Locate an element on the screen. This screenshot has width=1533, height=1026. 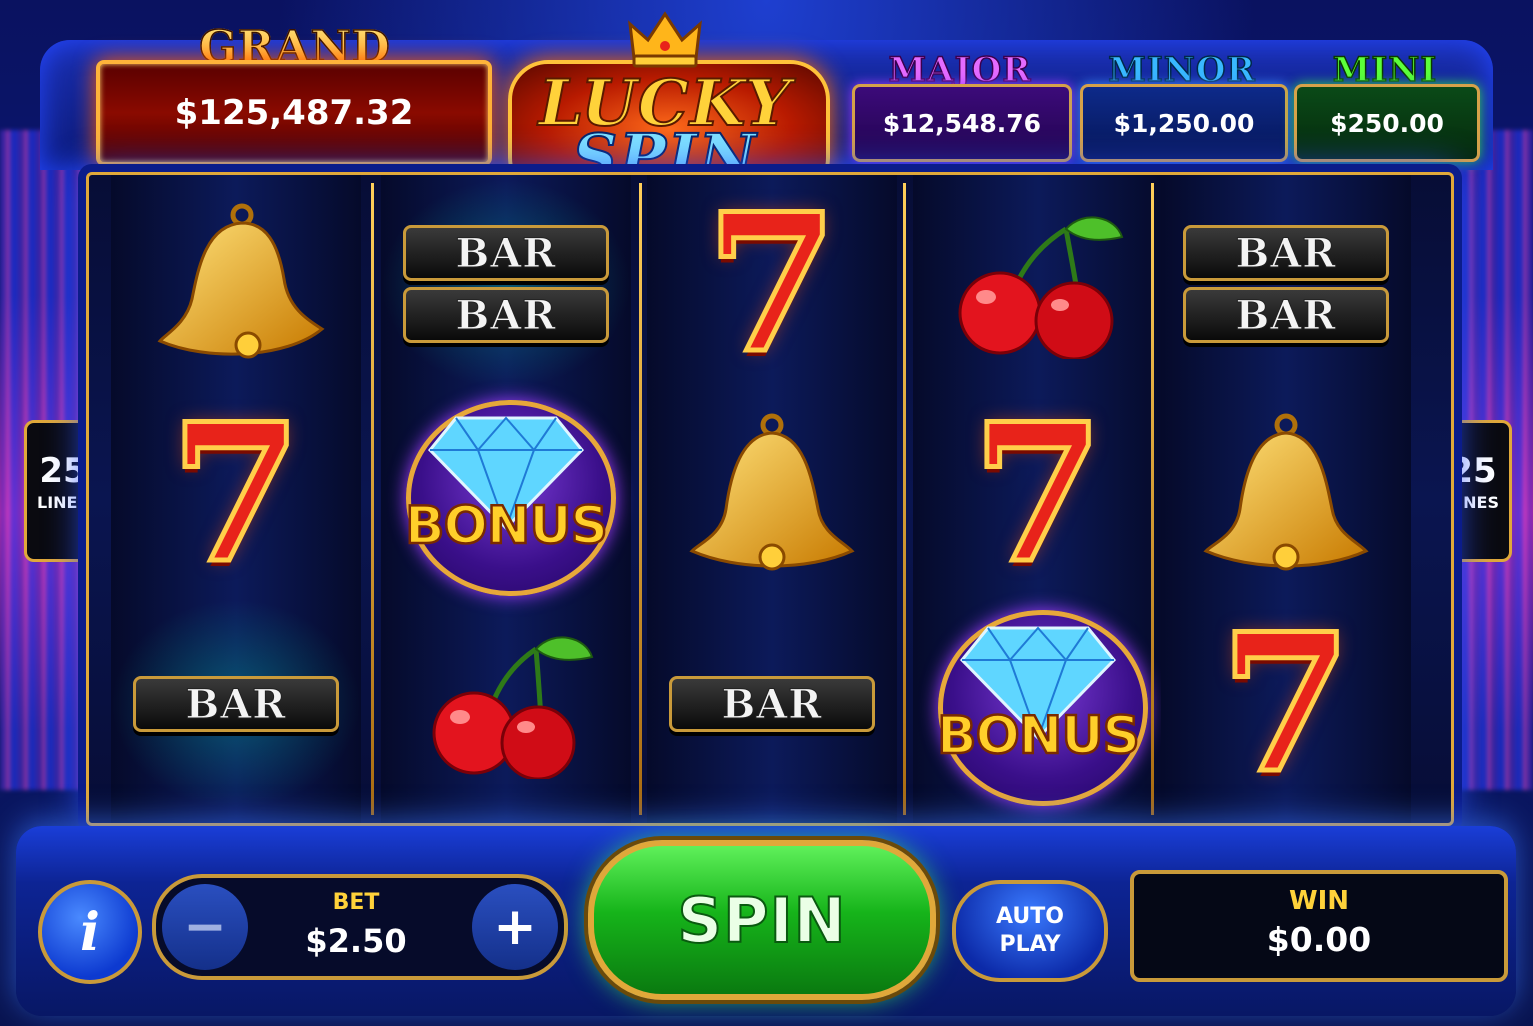
bet-label: BET is located at coordinates (356, 902).